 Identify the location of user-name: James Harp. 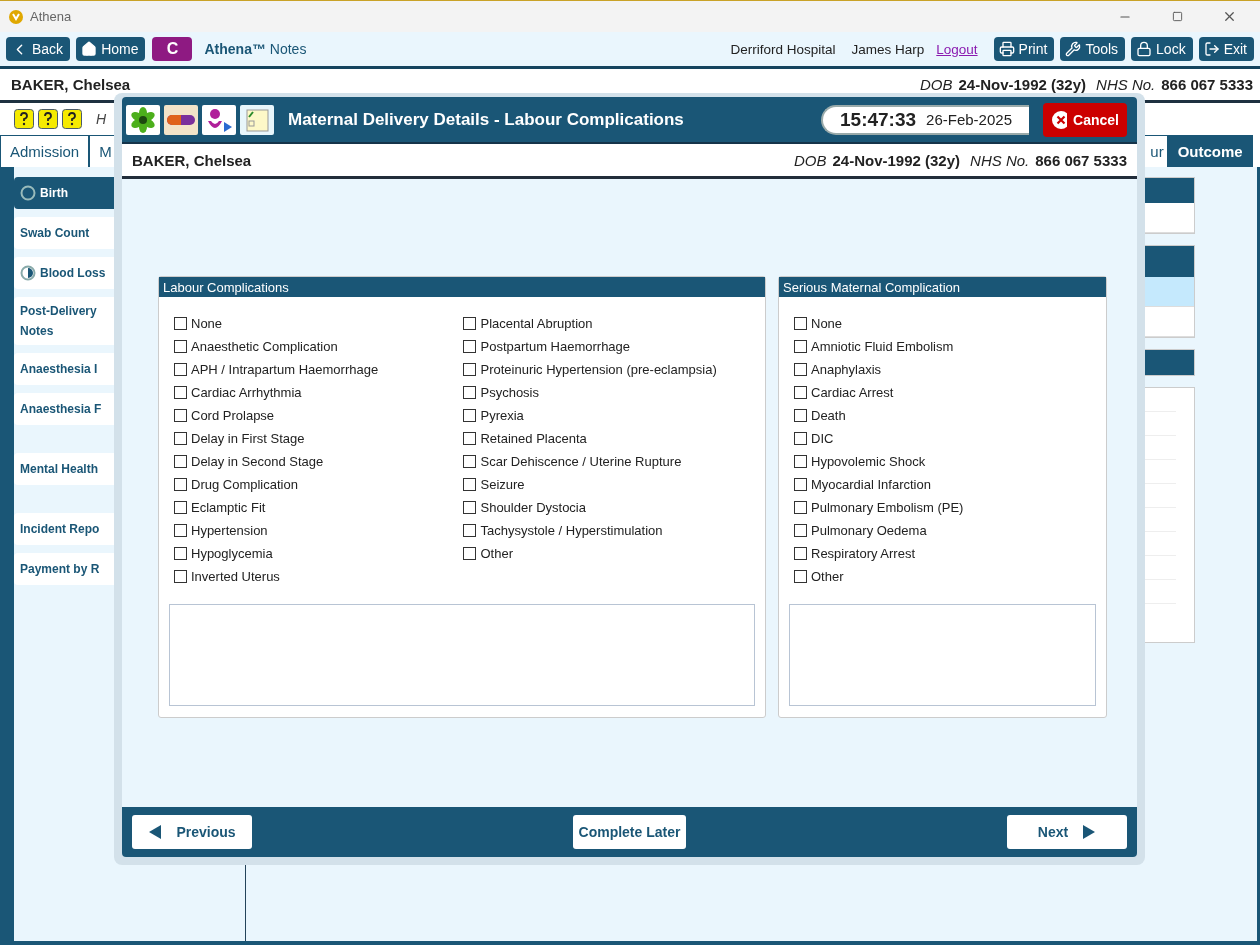
(888, 49).